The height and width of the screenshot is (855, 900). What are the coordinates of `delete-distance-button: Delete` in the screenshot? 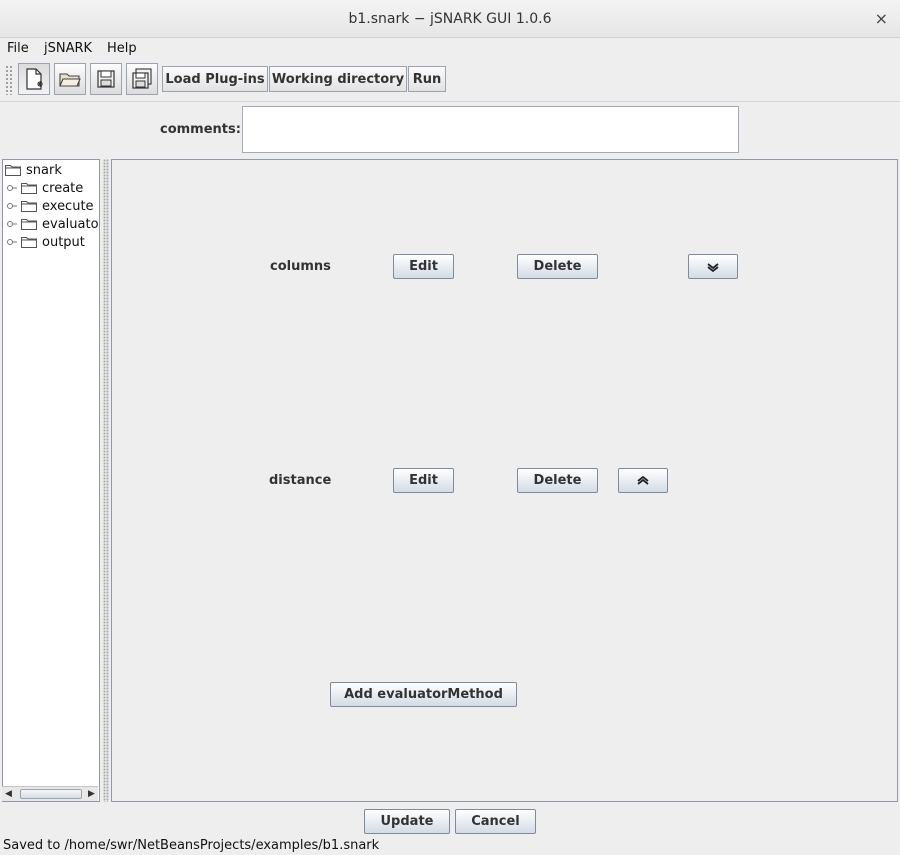 It's located at (557, 480).